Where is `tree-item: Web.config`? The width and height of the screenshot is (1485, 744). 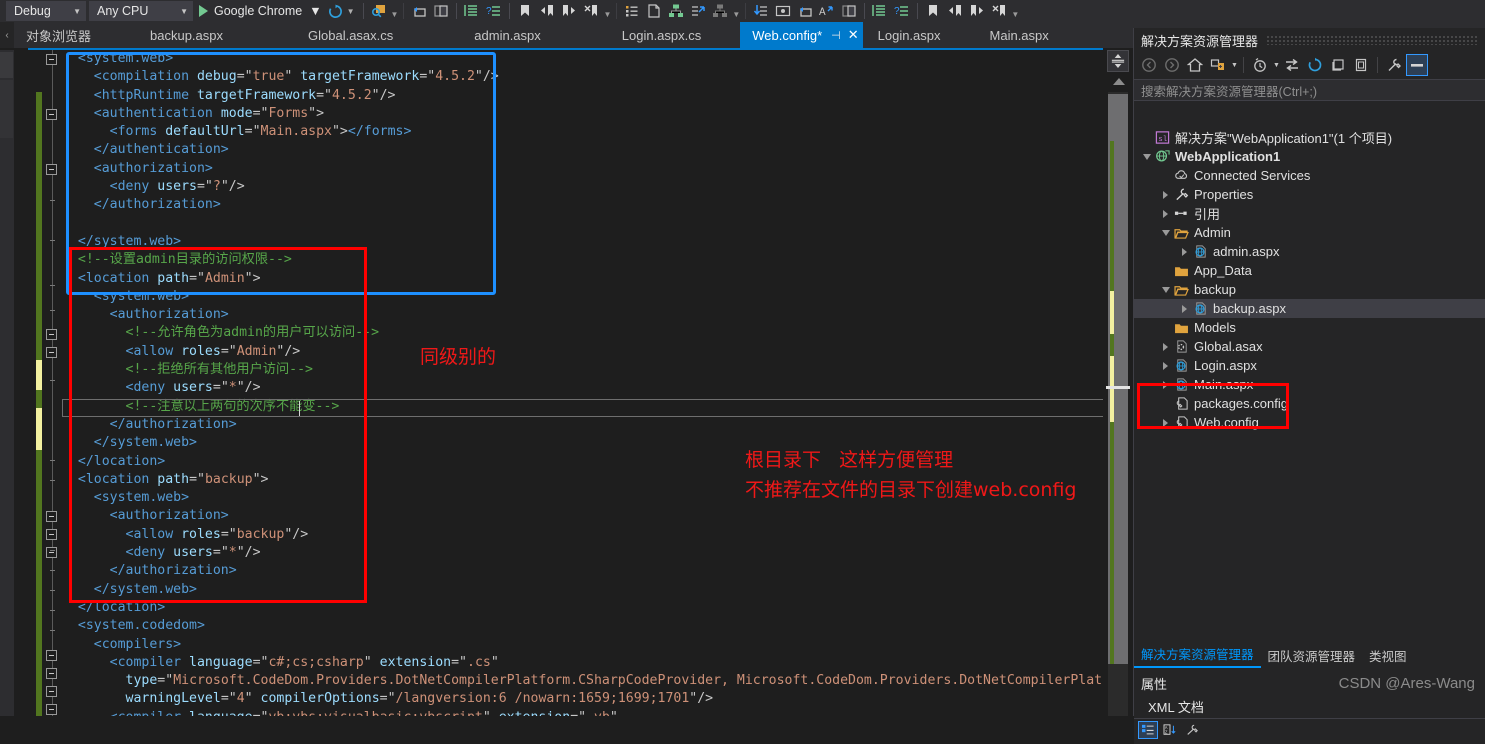
tree-item: Web.config is located at coordinates (1309, 422).